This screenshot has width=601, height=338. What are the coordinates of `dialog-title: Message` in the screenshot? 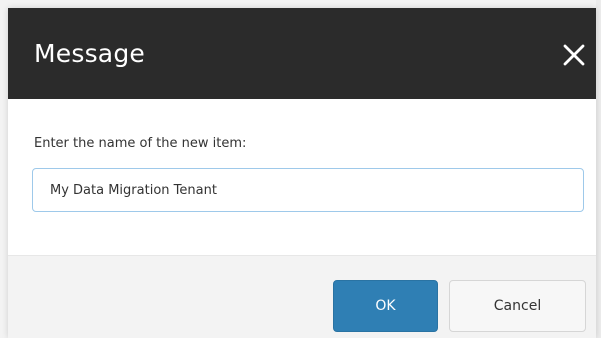 It's located at (89, 53).